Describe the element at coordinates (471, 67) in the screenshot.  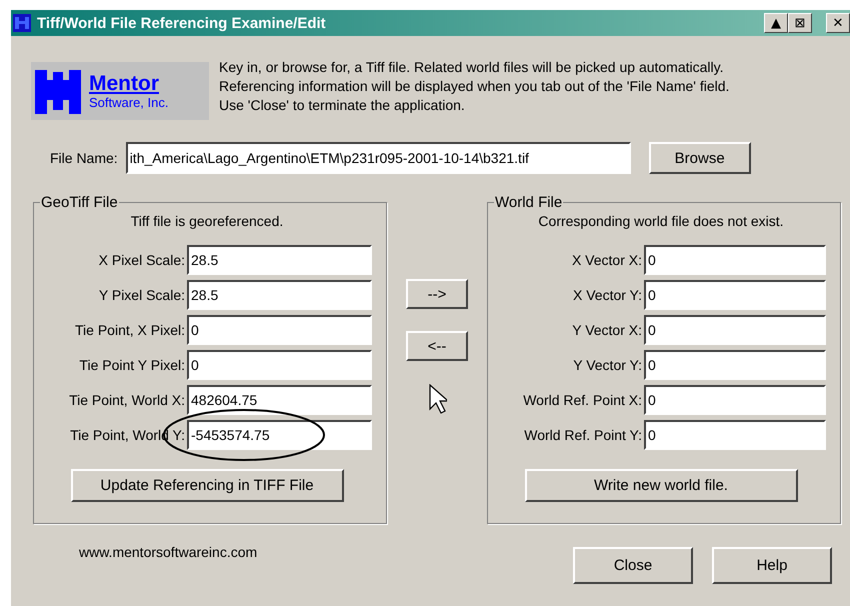
I see `instruction-text: Key in, or browse for, a Tiff file. Related world files will be picked up automatically.` at that location.